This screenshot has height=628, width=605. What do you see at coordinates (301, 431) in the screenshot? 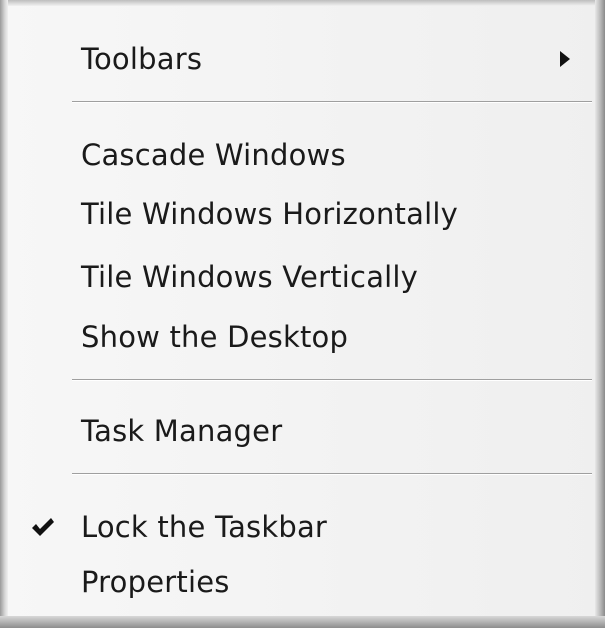
I see `menu-item-task-manager: Task Manager` at bounding box center [301, 431].